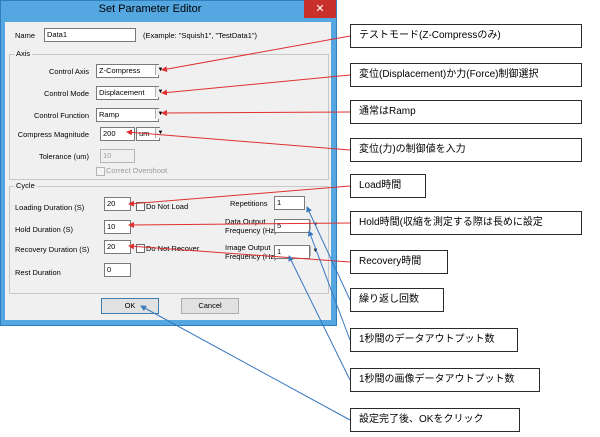 This screenshot has width=600, height=437. Describe the element at coordinates (256, 85) in the screenshot. I see `arrow-control-mode` at that location.